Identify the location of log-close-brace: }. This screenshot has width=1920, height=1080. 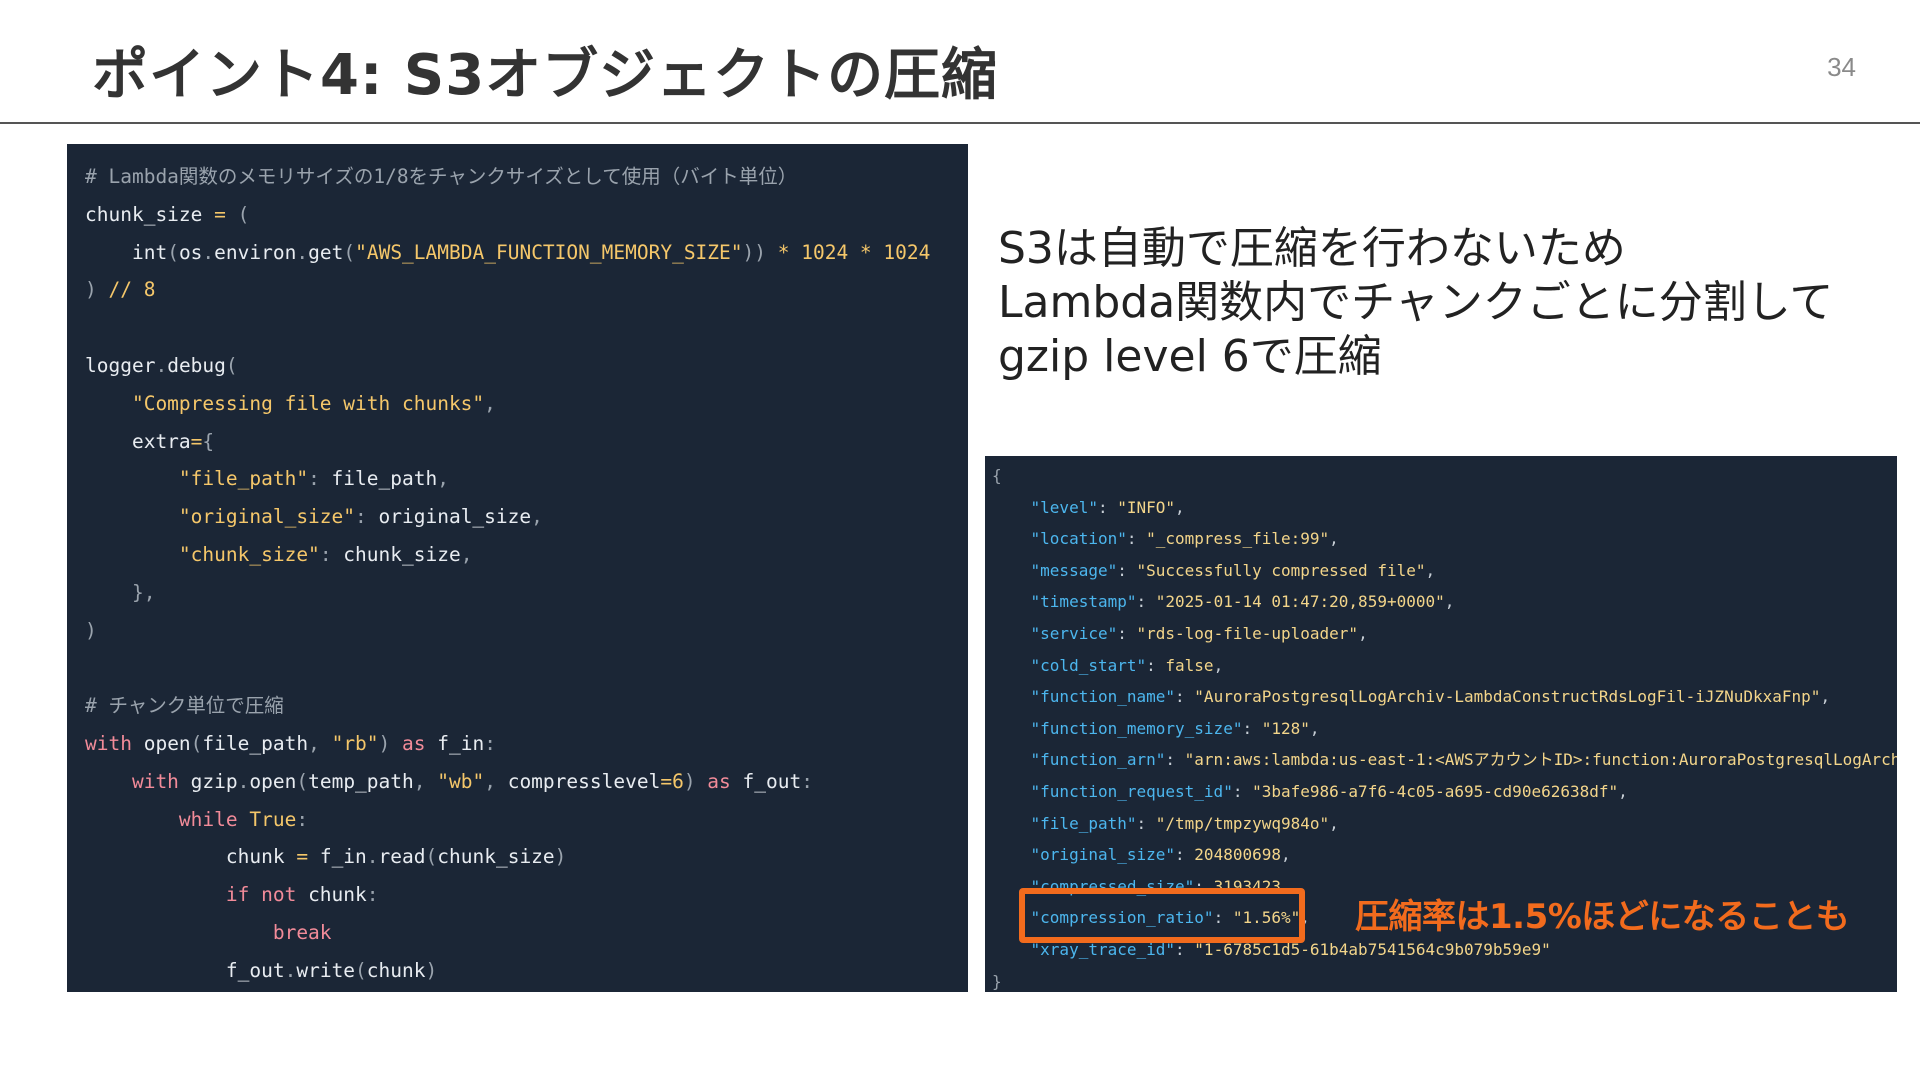
(997, 981).